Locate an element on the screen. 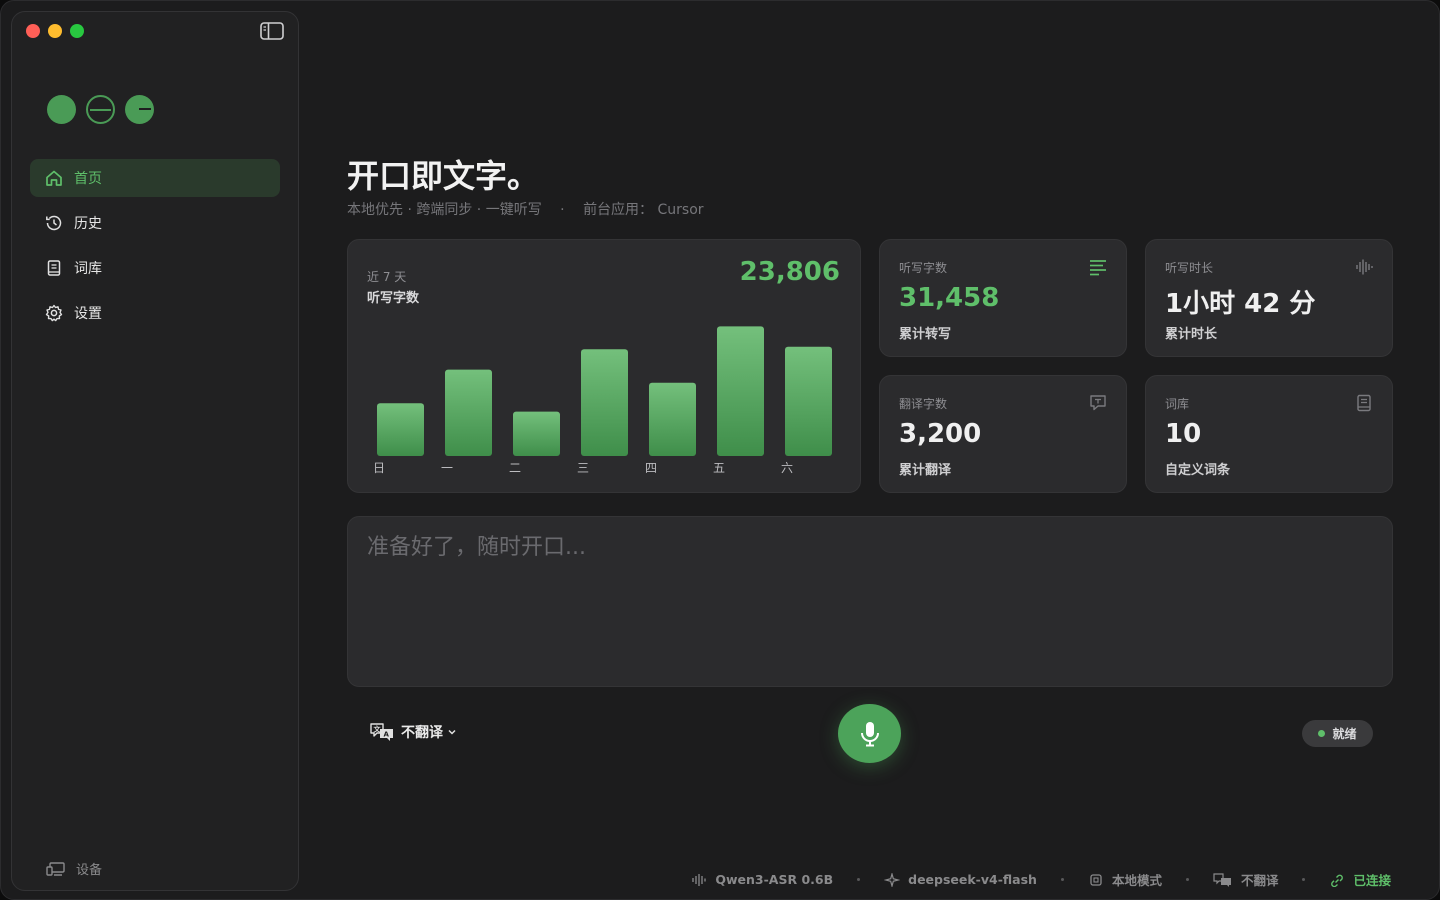 The height and width of the screenshot is (900, 1440). foreground-app-value: Cursor is located at coordinates (680, 210).